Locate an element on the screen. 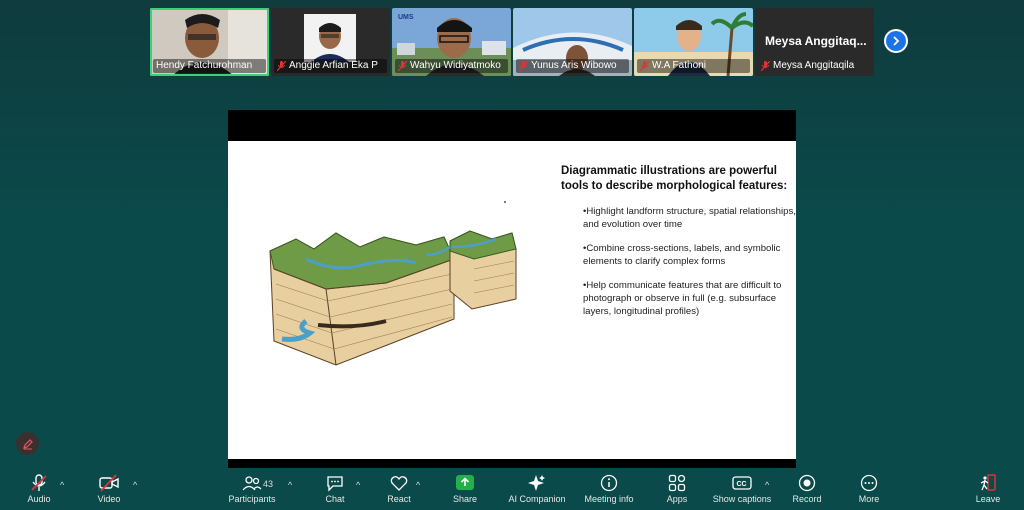  chat-label: Chat is located at coordinates (335, 499).